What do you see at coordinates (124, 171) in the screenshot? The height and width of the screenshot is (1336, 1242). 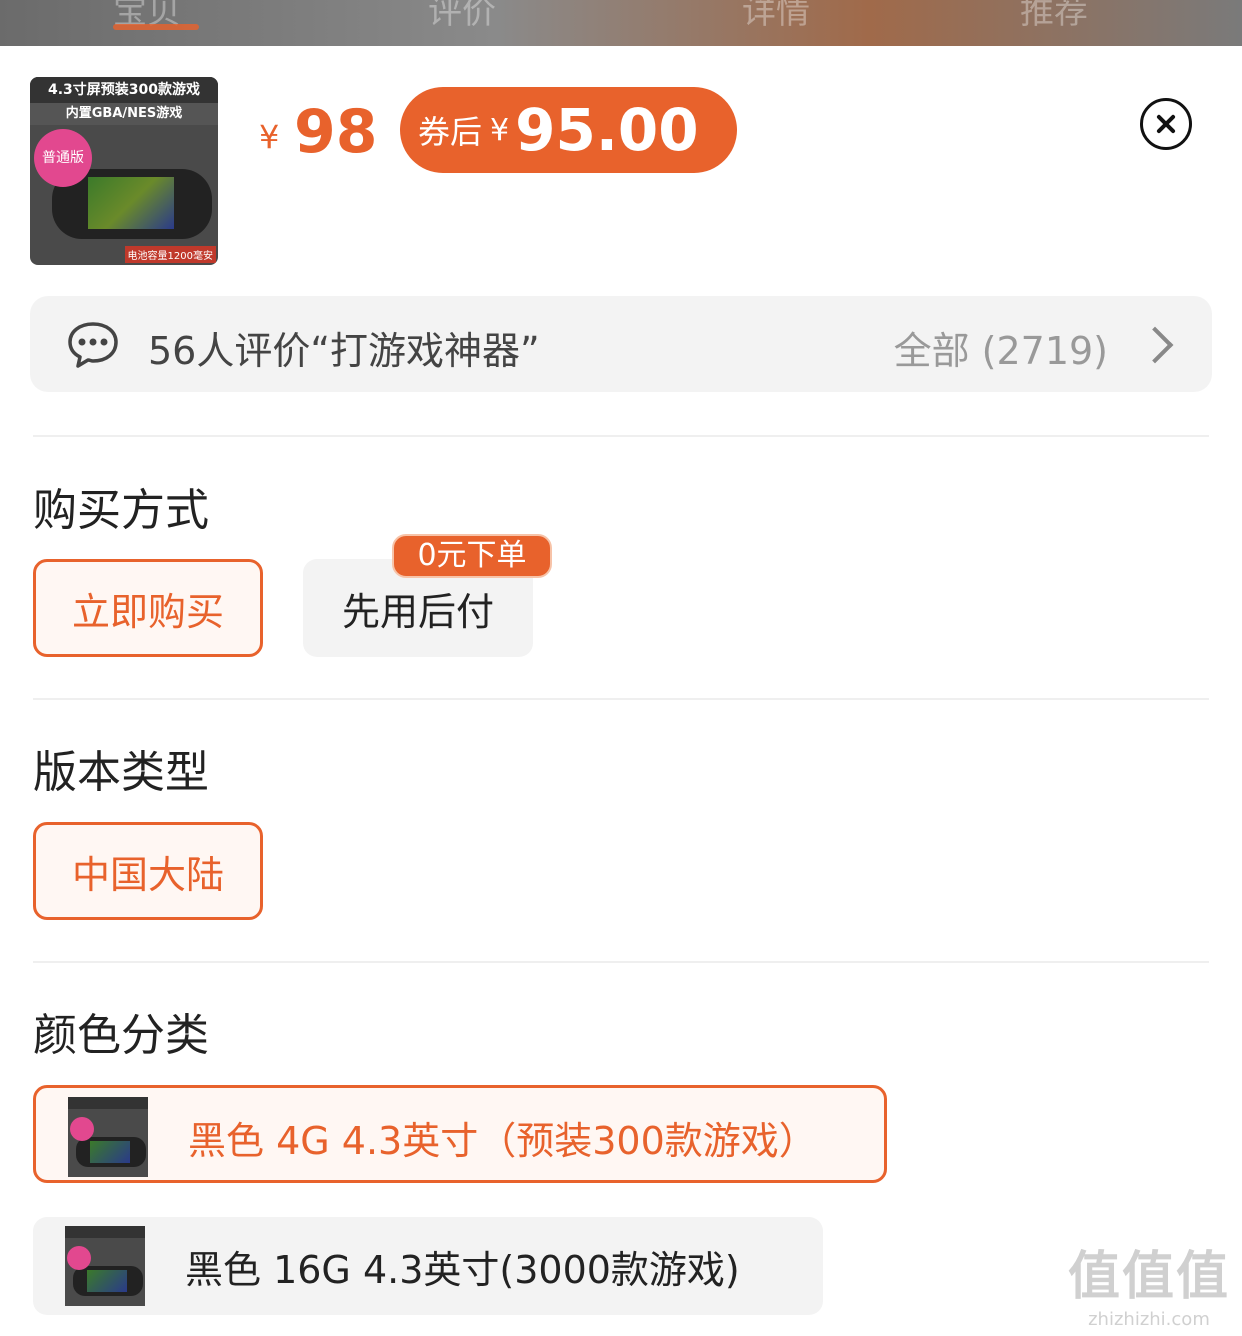 I see `product-thumbnail: 4.3寸屏预装300款游戏 内置GBA/NES游戏 普通版 电池容量1200毫安` at bounding box center [124, 171].